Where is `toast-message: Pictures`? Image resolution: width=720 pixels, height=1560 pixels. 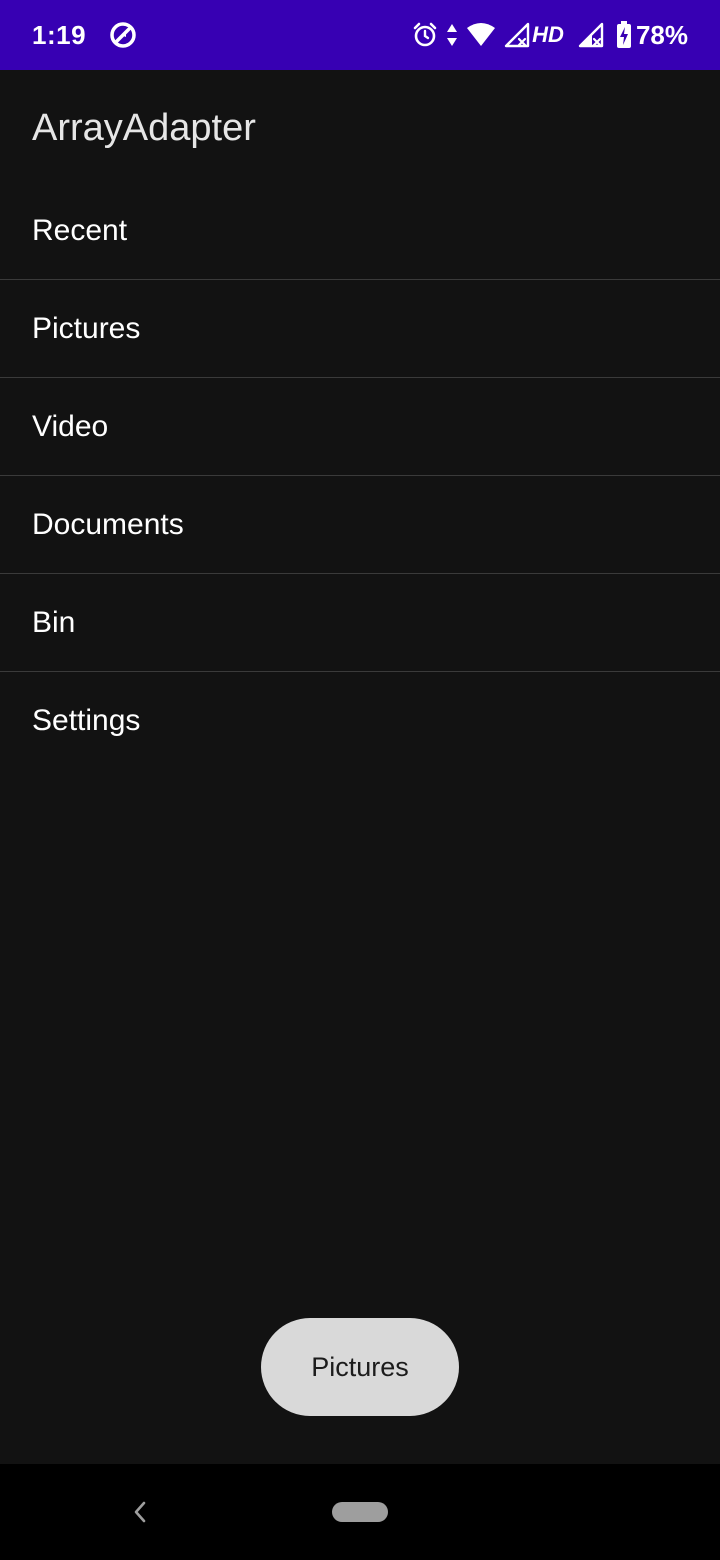 toast-message: Pictures is located at coordinates (360, 1367).